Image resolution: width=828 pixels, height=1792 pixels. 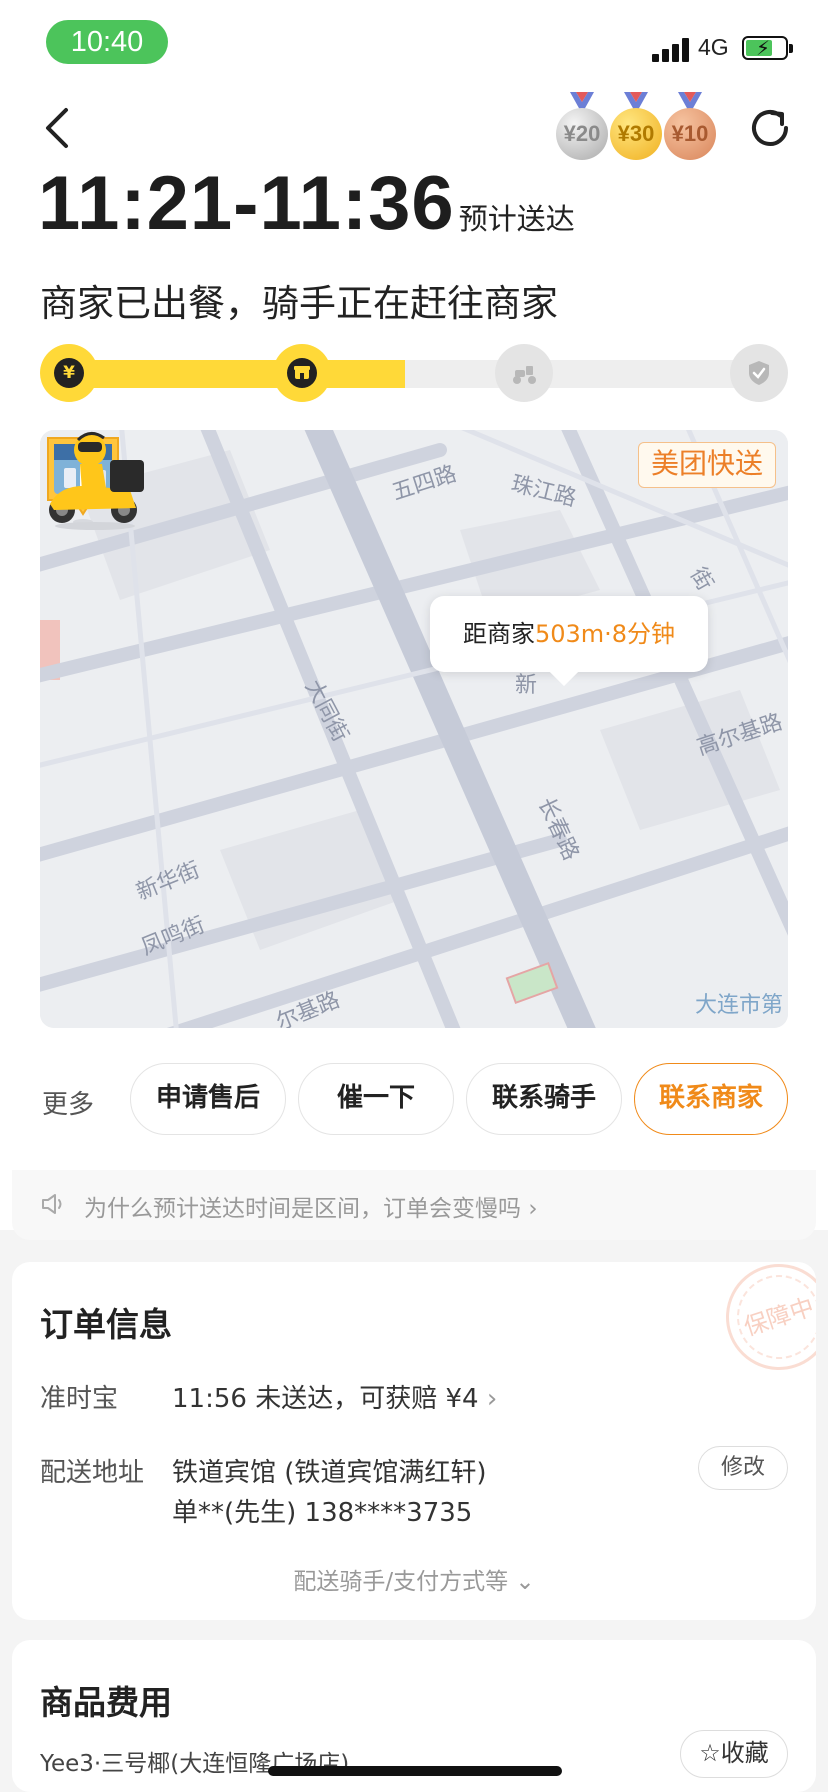 What do you see at coordinates (325, 1399) in the screenshot?
I see `ontime-value: 11:56 未送达，可获赔 ¥4` at bounding box center [325, 1399].